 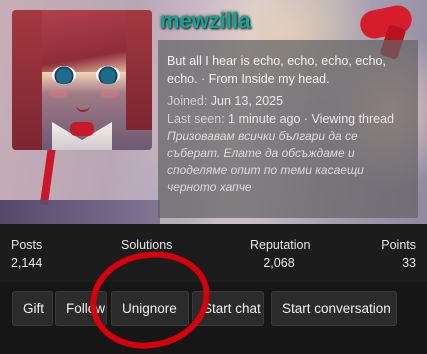 I want to click on unignore-button: Unignore, so click(x=150, y=308).